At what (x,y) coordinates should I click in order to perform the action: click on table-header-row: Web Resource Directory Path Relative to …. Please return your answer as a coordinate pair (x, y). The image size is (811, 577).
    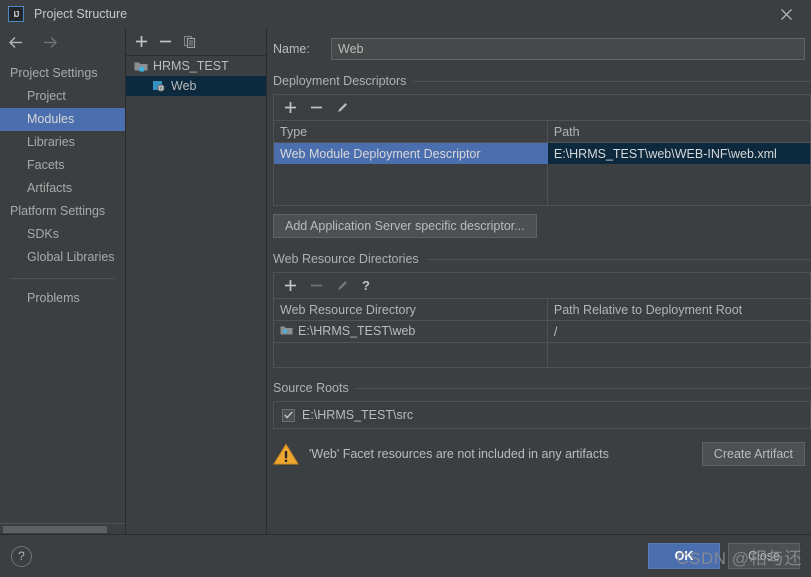
    Looking at the image, I should click on (542, 310).